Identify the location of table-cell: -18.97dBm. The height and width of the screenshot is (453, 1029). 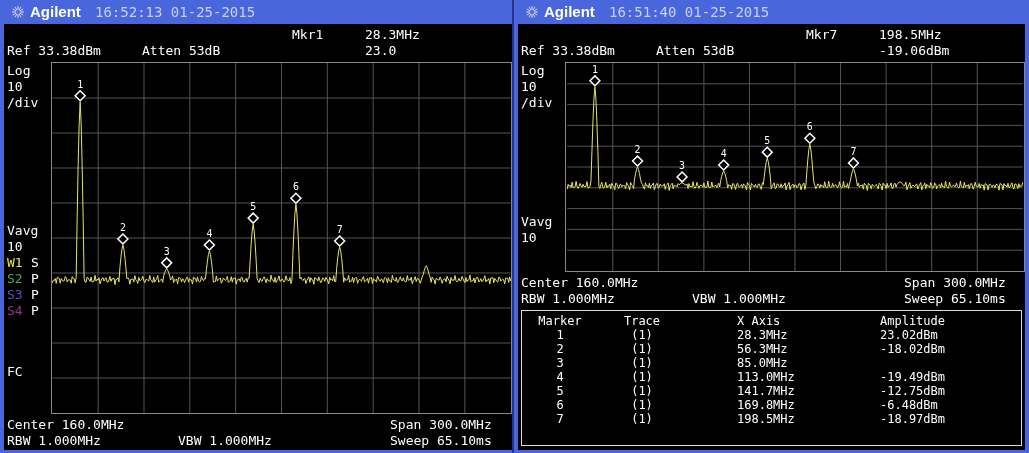
(913, 419).